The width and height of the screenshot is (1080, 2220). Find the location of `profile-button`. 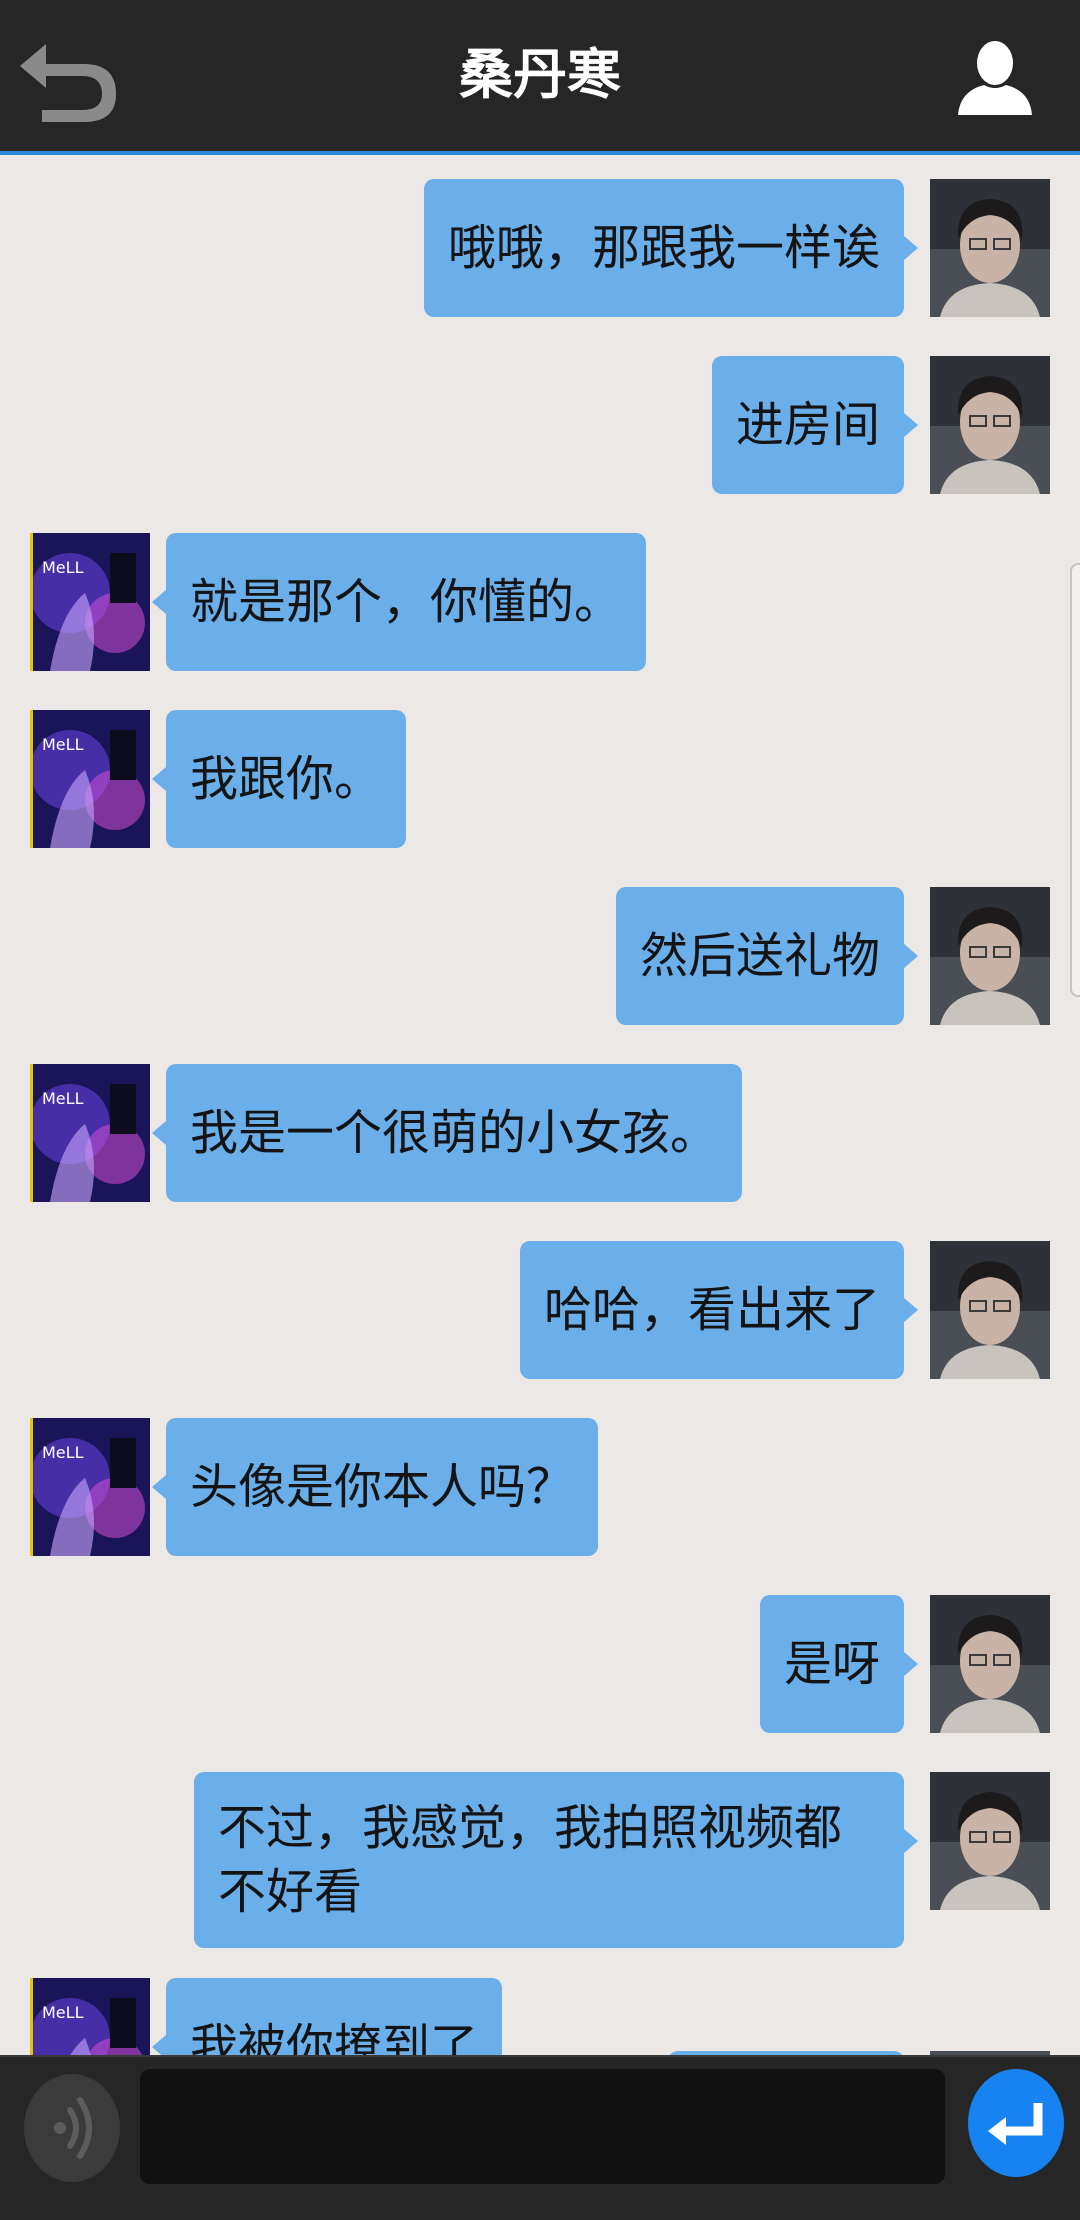

profile-button is located at coordinates (995, 80).